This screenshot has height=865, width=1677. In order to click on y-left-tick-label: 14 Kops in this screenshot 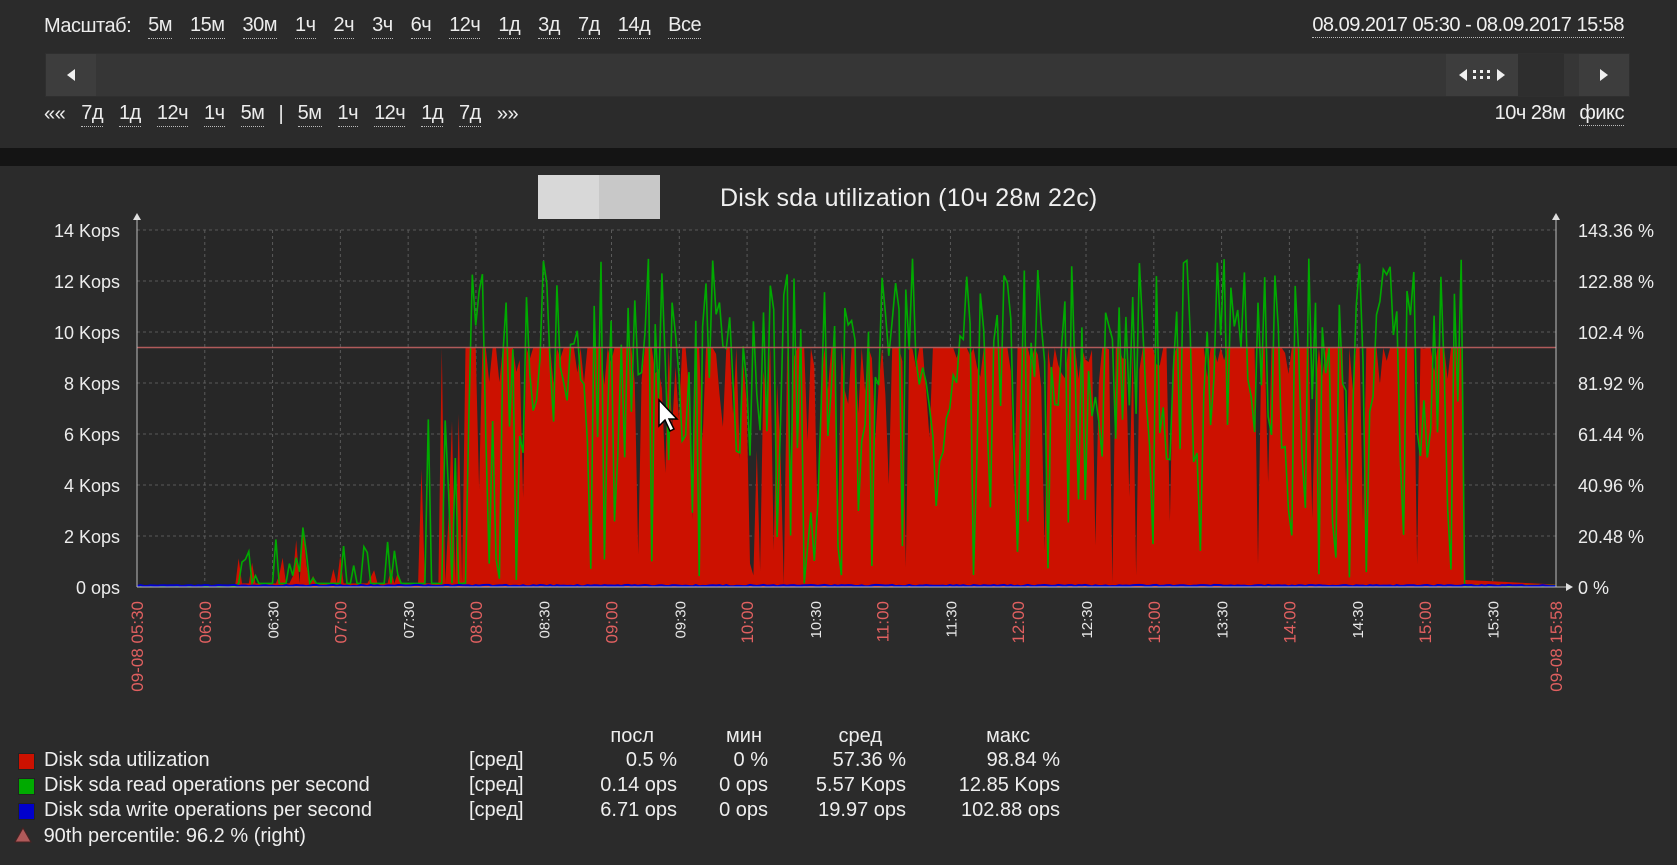, I will do `click(87, 231)`.